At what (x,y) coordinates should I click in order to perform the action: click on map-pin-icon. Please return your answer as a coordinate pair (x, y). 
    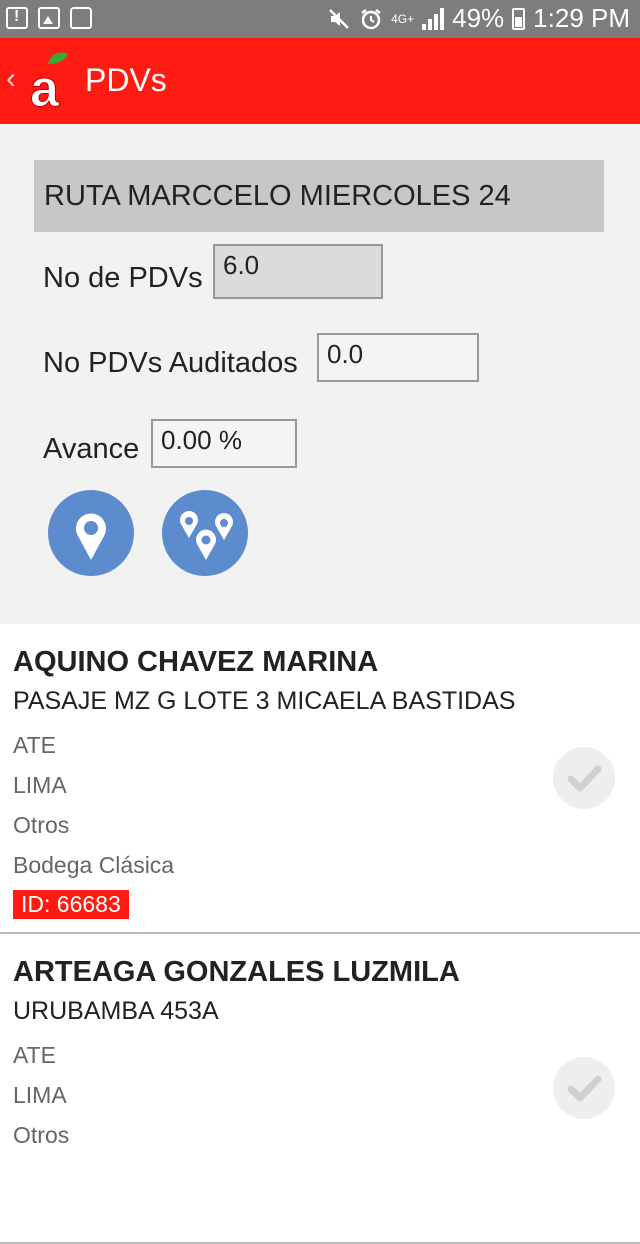
    Looking at the image, I should click on (91, 536).